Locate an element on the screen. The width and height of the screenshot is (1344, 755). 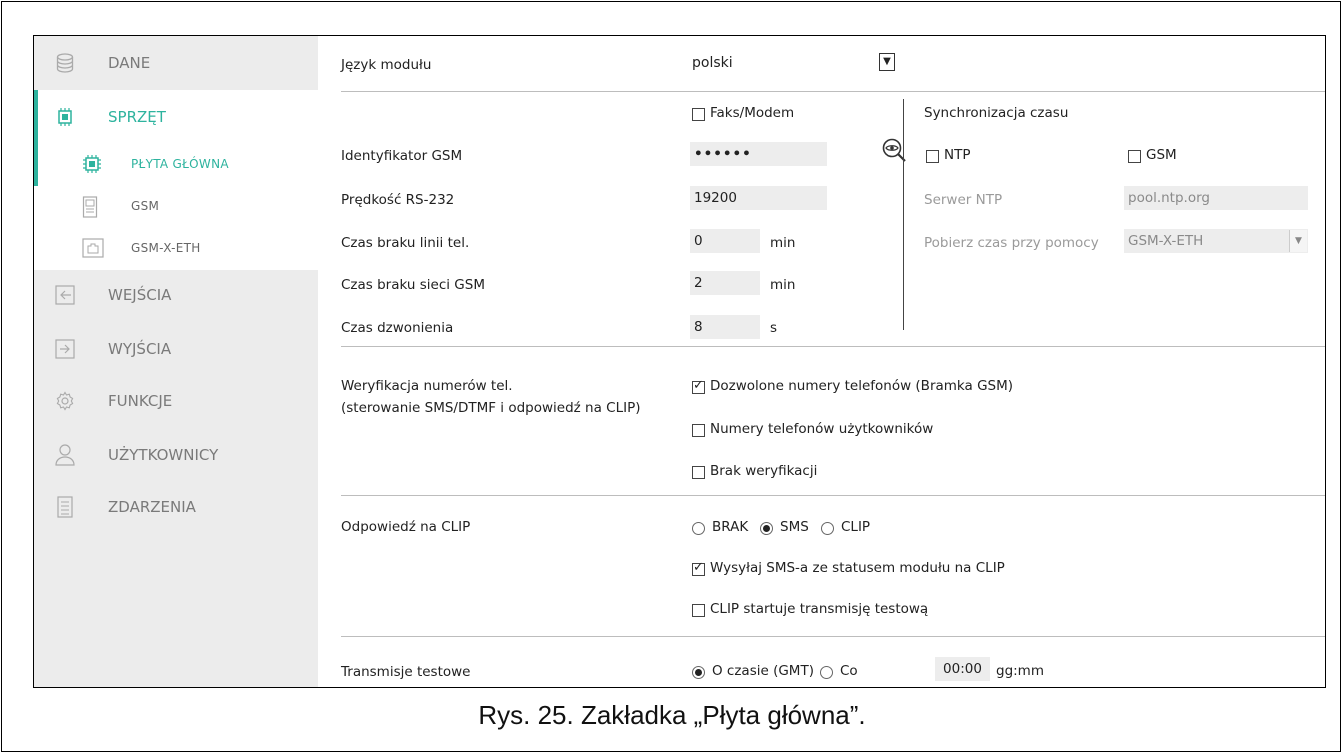
clip-radio-clip is located at coordinates (827, 528).